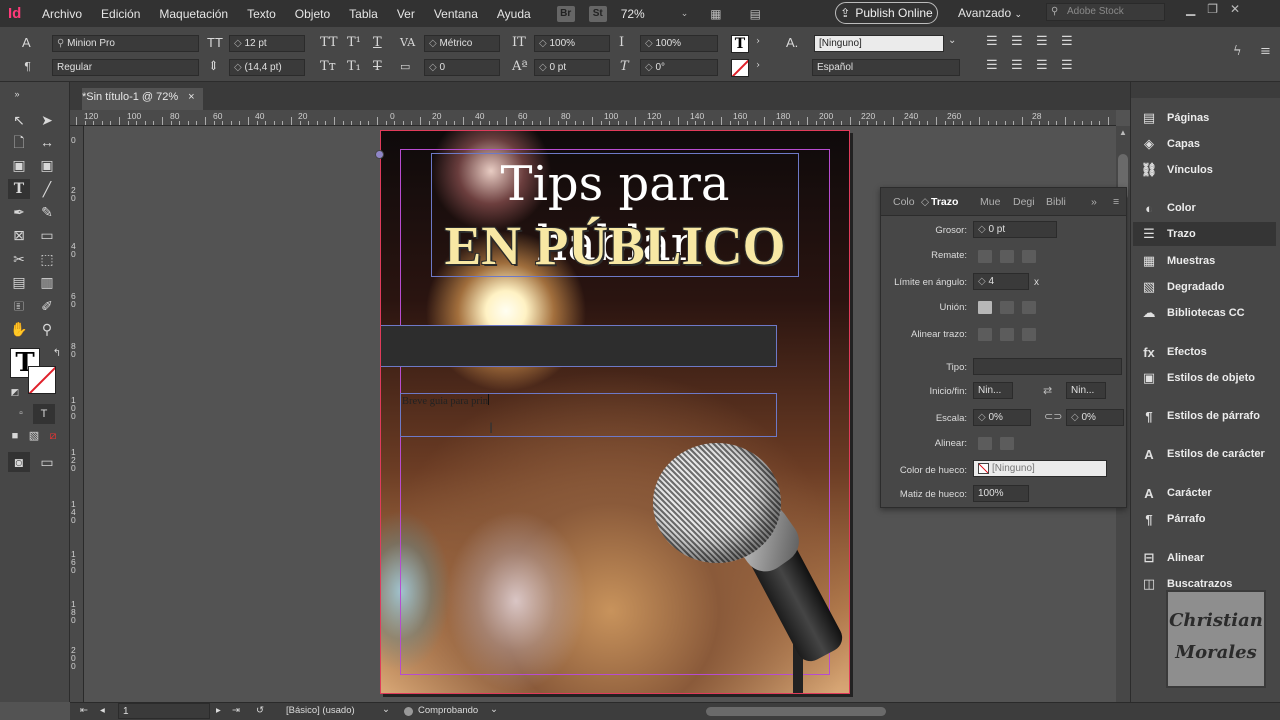 This screenshot has width=1280, height=720. What do you see at coordinates (191, 100) in the screenshot?
I see `close-icon: ×` at bounding box center [191, 100].